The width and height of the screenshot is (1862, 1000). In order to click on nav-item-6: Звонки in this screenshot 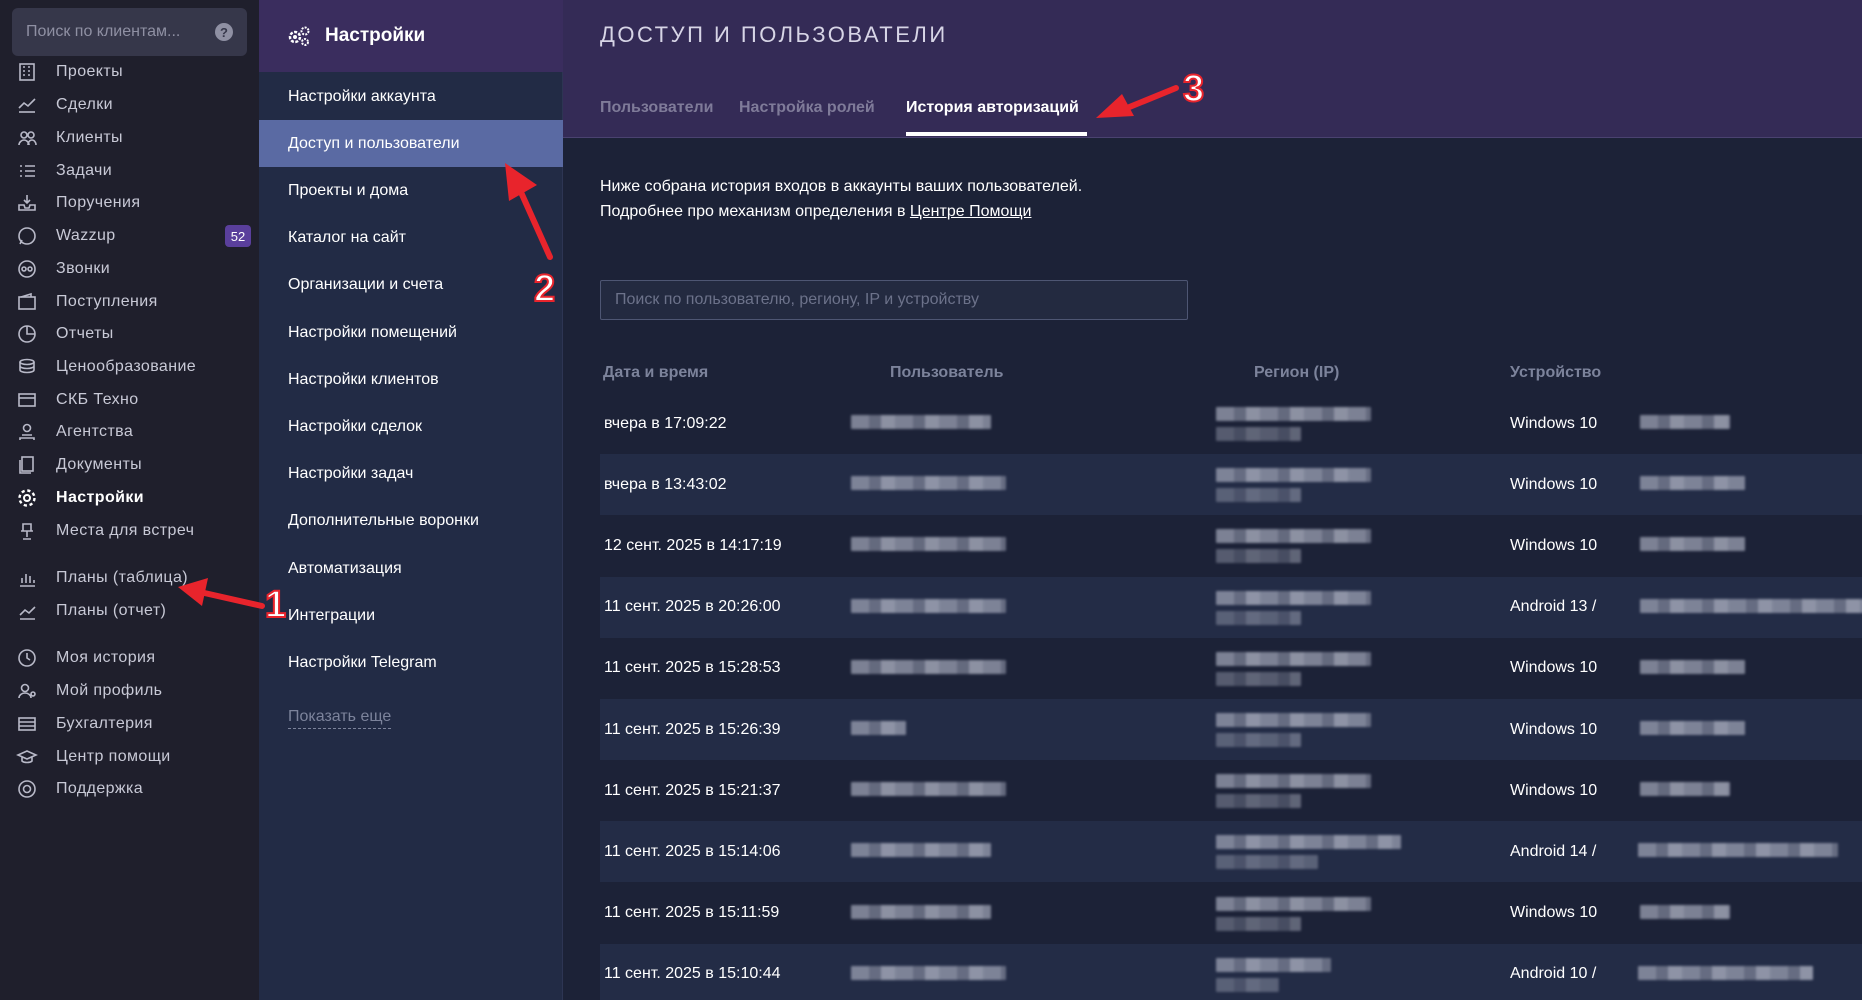, I will do `click(129, 269)`.